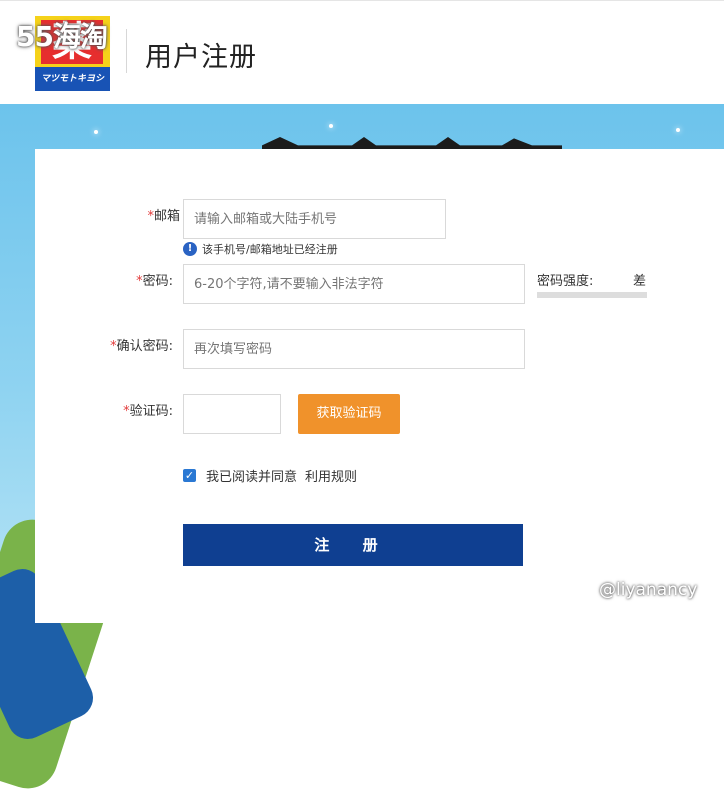 The width and height of the screenshot is (724, 796). I want to click on terms-link: 利用规则, so click(331, 475).